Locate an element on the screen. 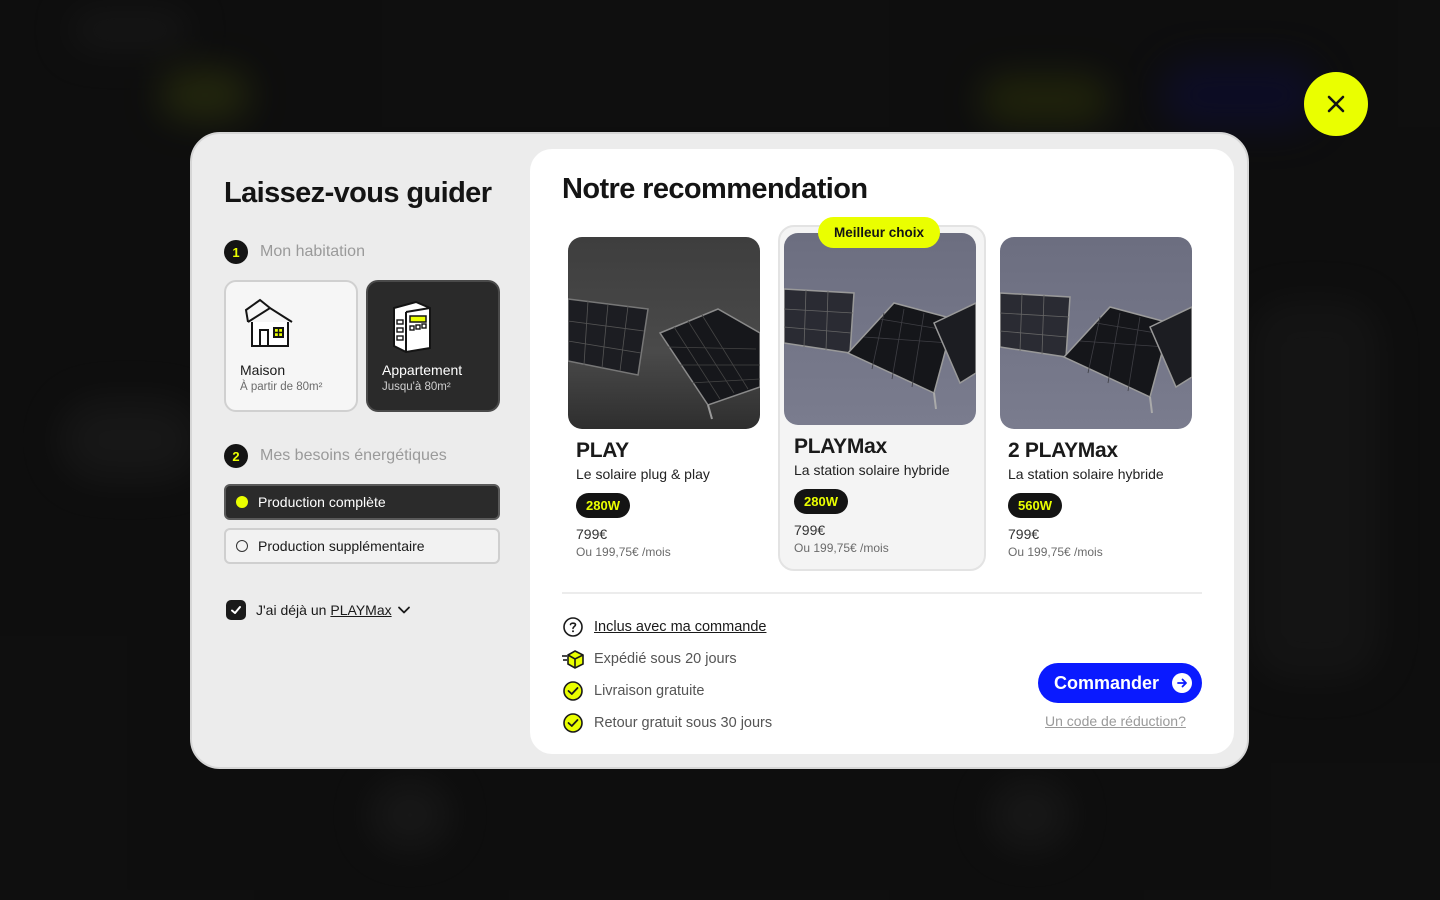 The image size is (1440, 900). feature-item: Expédié sous 20 jours is located at coordinates (667, 659).